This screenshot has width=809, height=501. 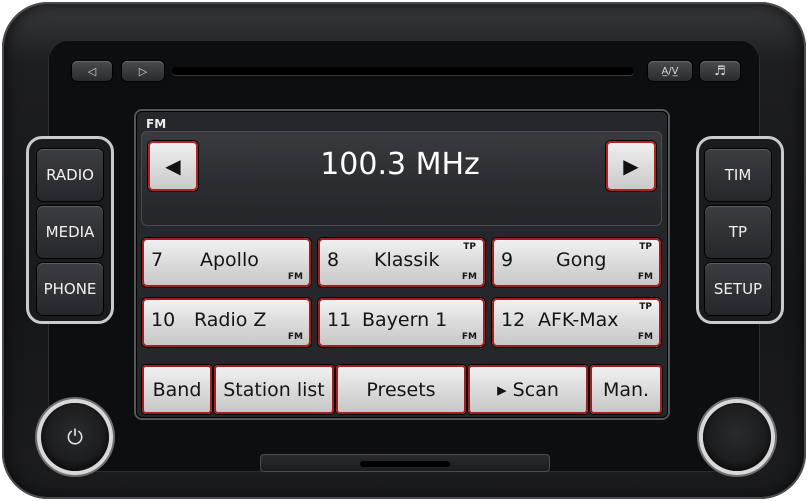 What do you see at coordinates (177, 389) in the screenshot?
I see `band-button: Band` at bounding box center [177, 389].